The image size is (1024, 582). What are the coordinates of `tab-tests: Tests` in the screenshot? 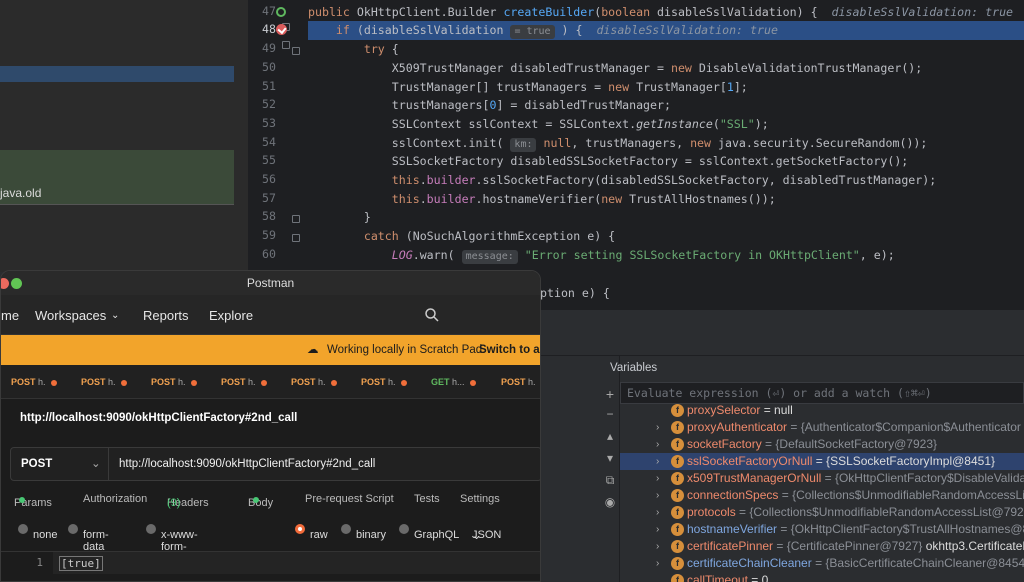 It's located at (427, 499).